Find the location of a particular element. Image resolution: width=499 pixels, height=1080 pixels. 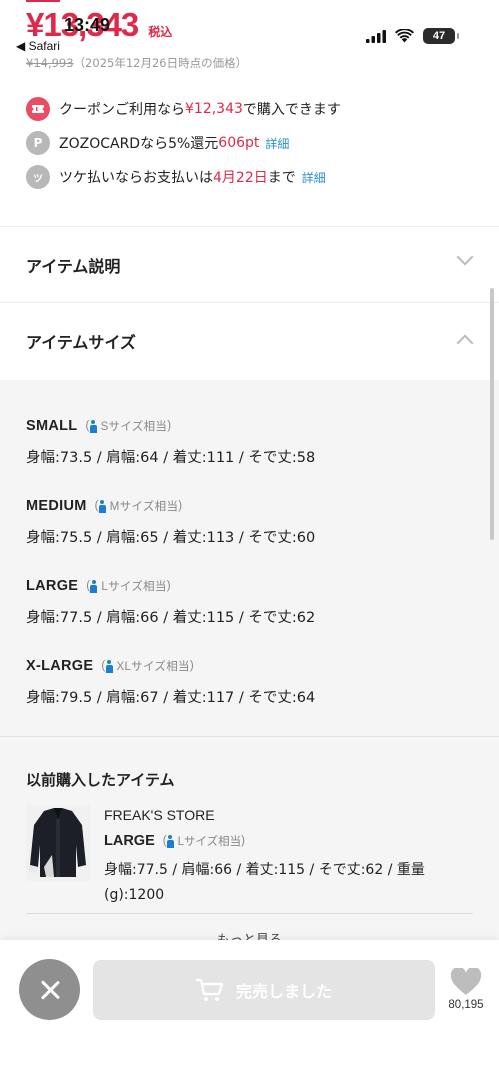

favorite-count: 80,195 is located at coordinates (466, 1005).